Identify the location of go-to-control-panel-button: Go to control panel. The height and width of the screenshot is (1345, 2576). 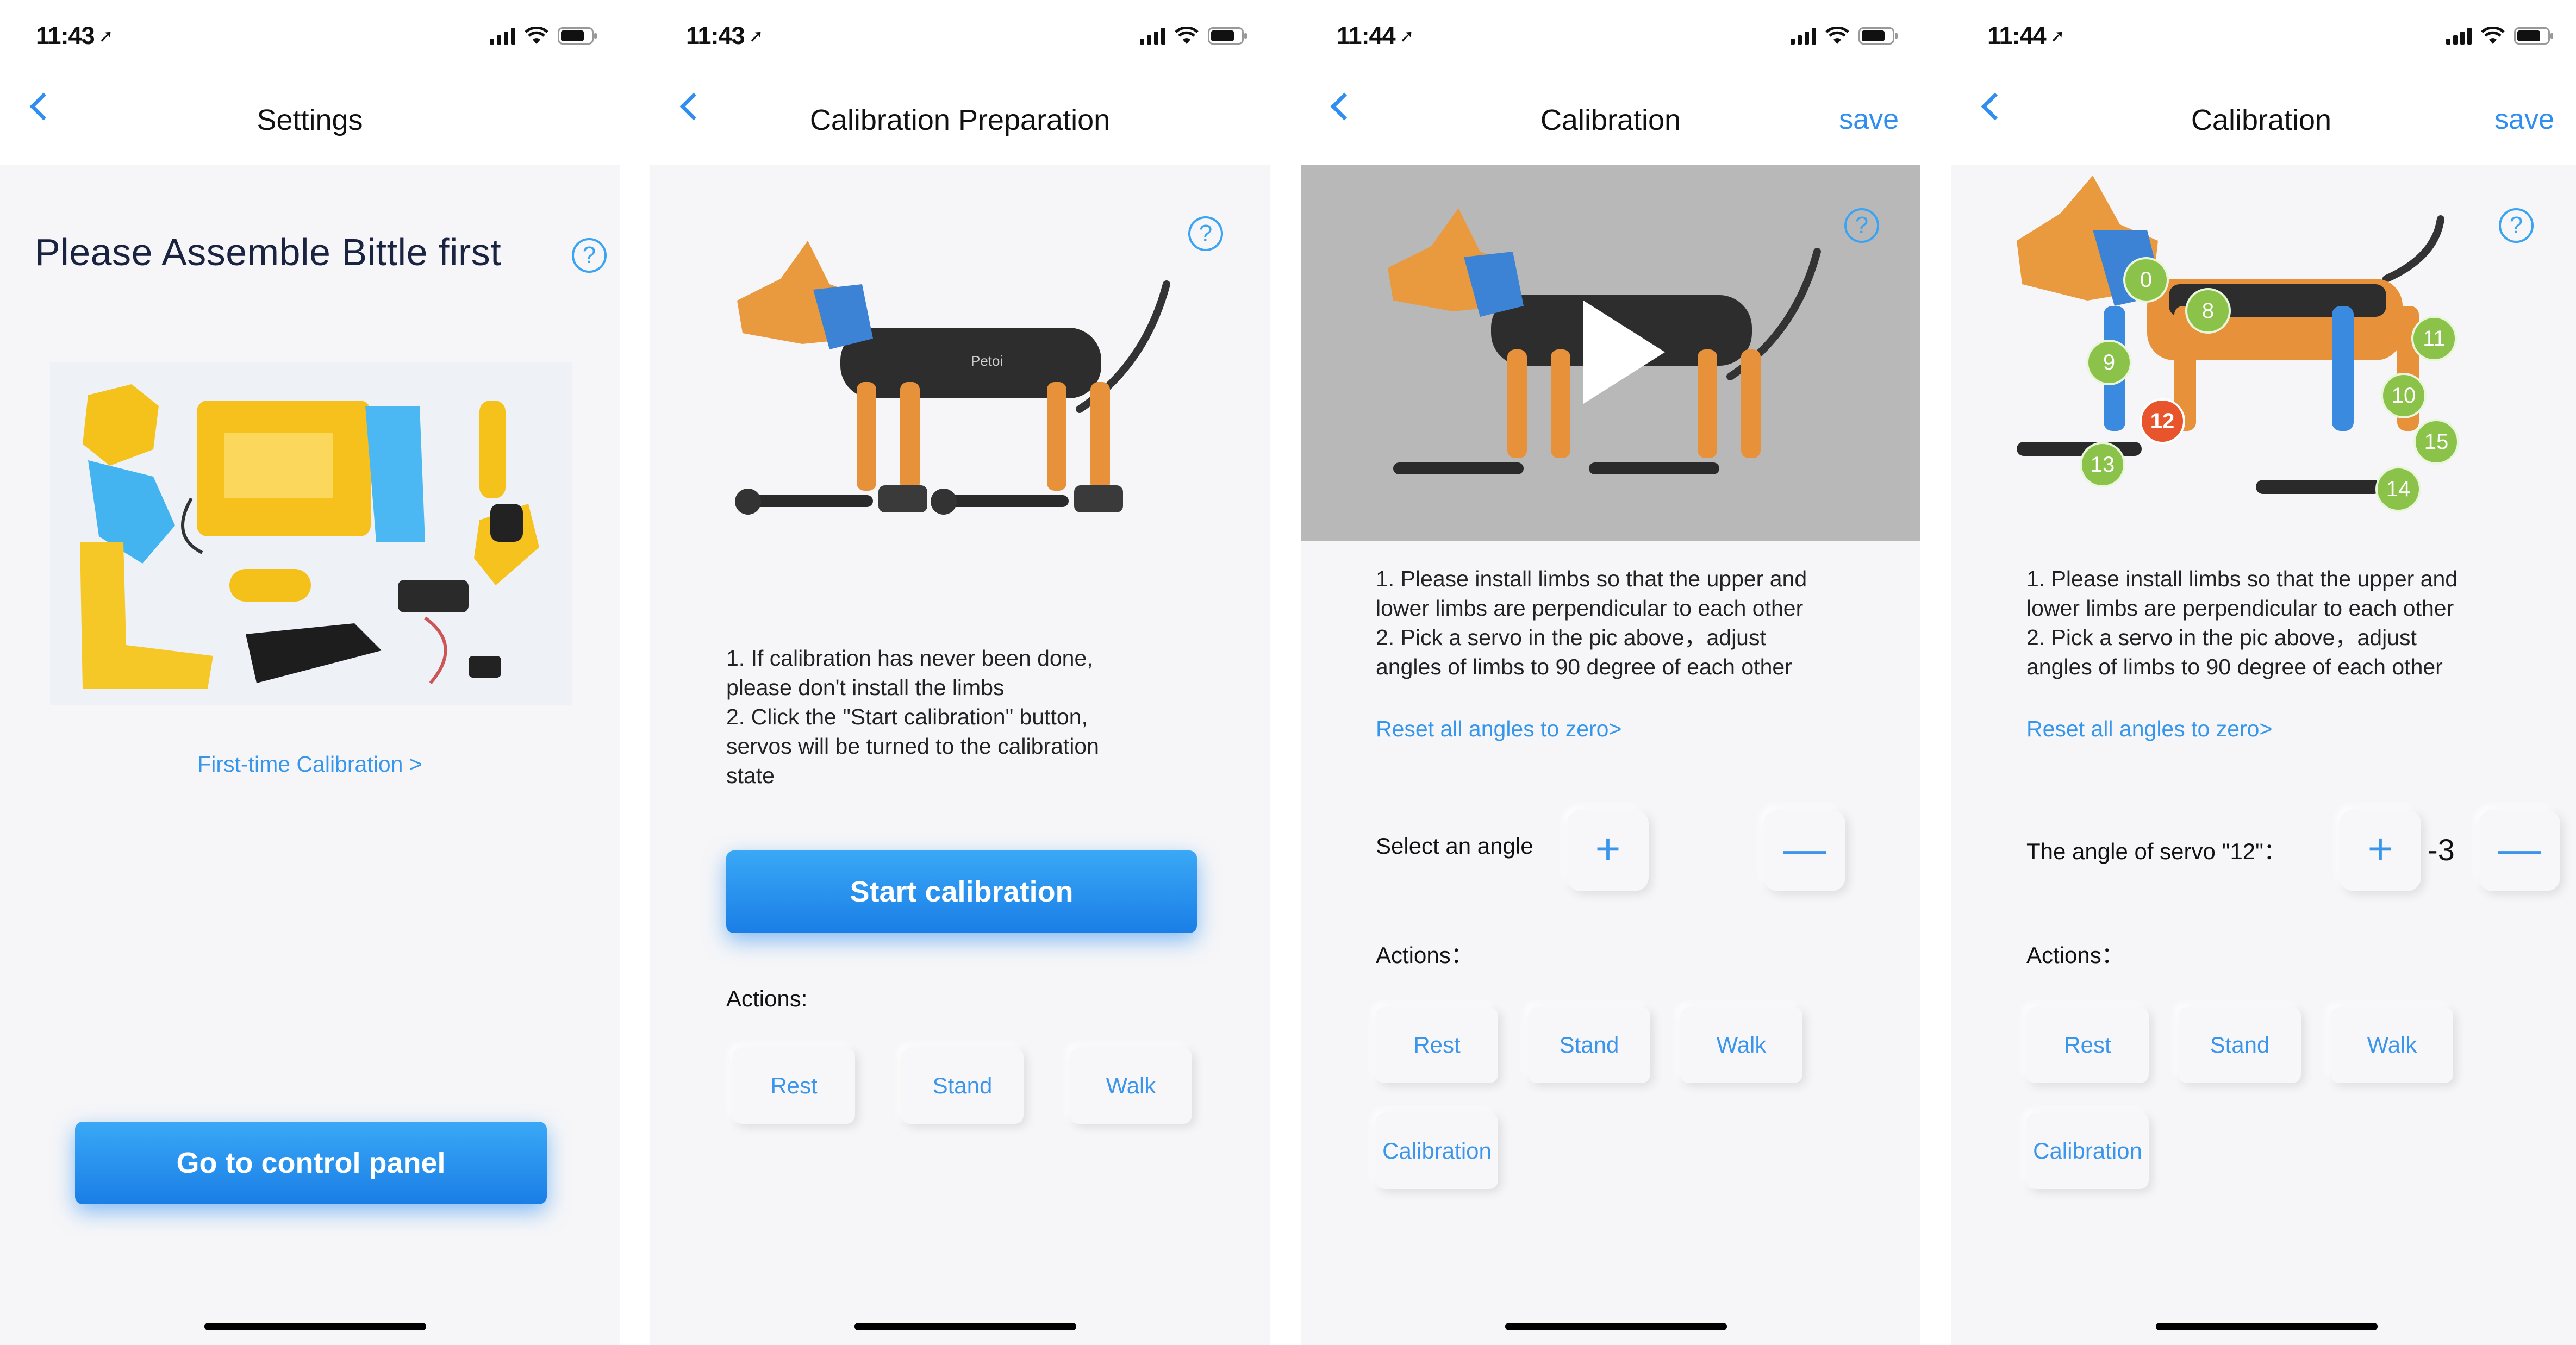
(311, 1163).